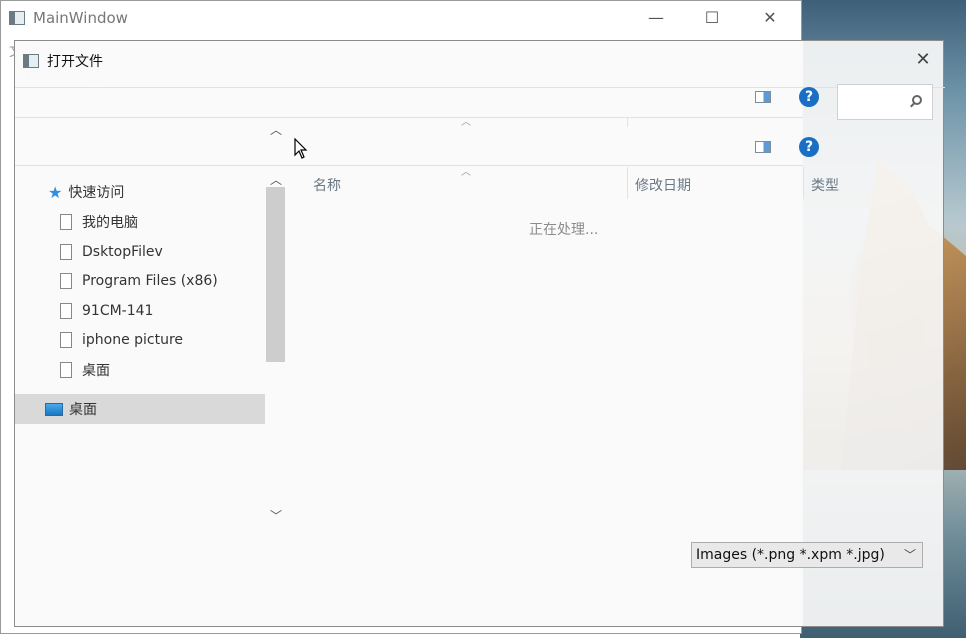 Image resolution: width=966 pixels, height=638 pixels. I want to click on nav-item: 桌面, so click(85, 370).